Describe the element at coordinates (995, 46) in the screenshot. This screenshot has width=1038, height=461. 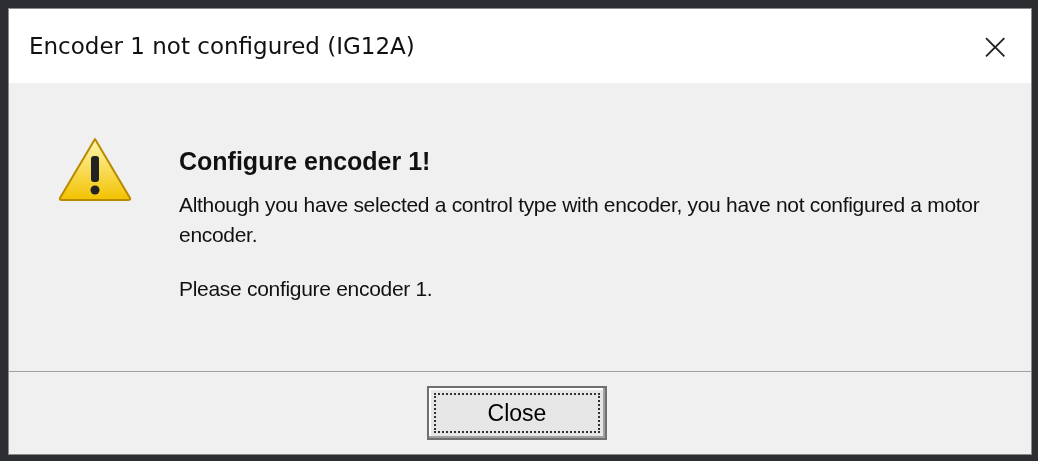
I see `close-button: ×` at that location.